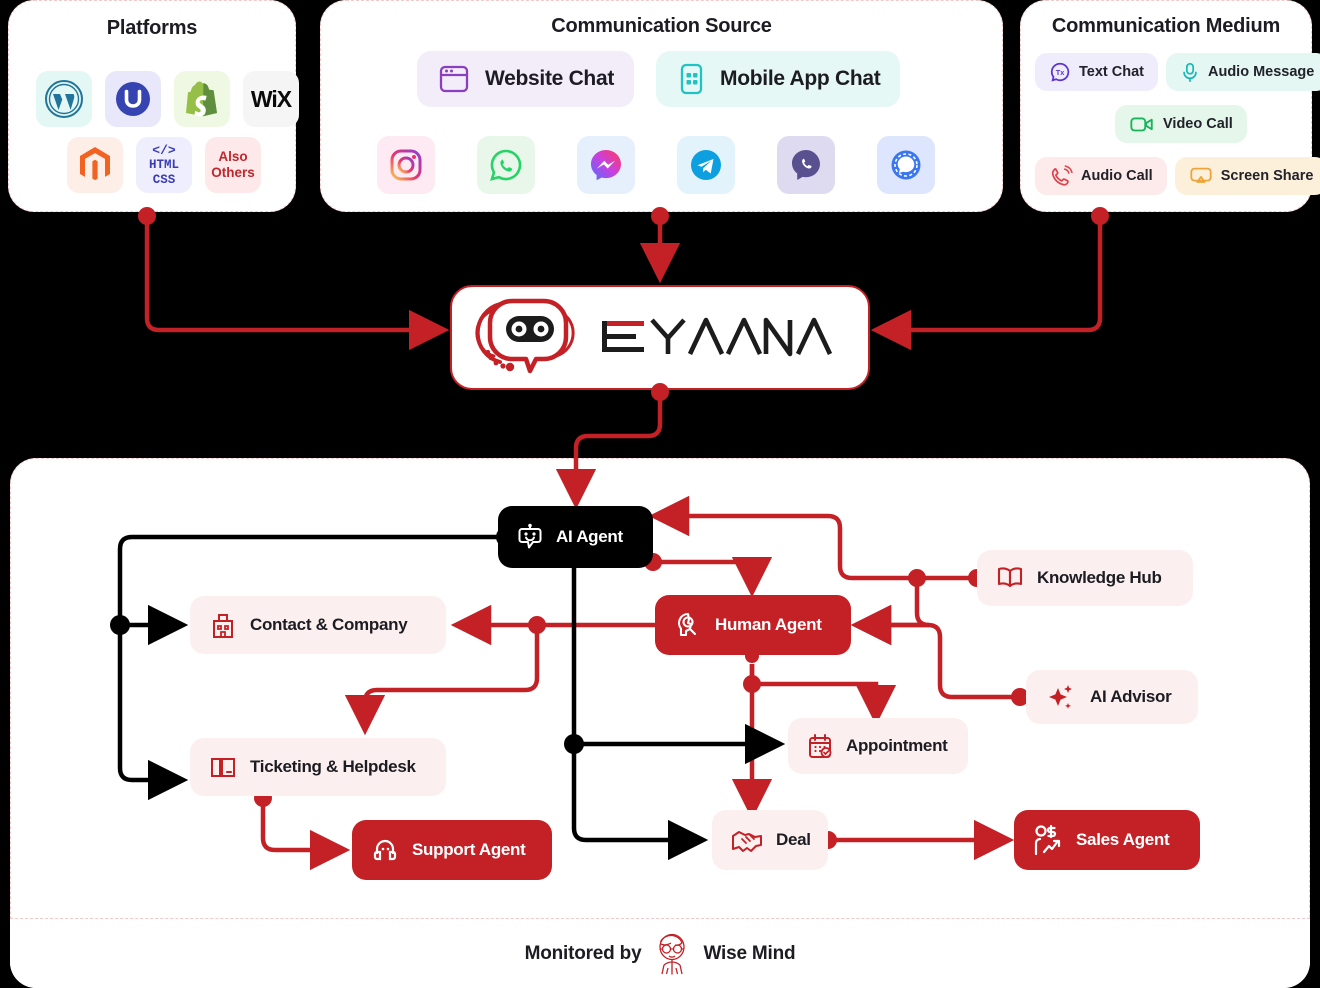  What do you see at coordinates (749, 953) in the screenshot?
I see `wise-mind-label: Wise Mind` at bounding box center [749, 953].